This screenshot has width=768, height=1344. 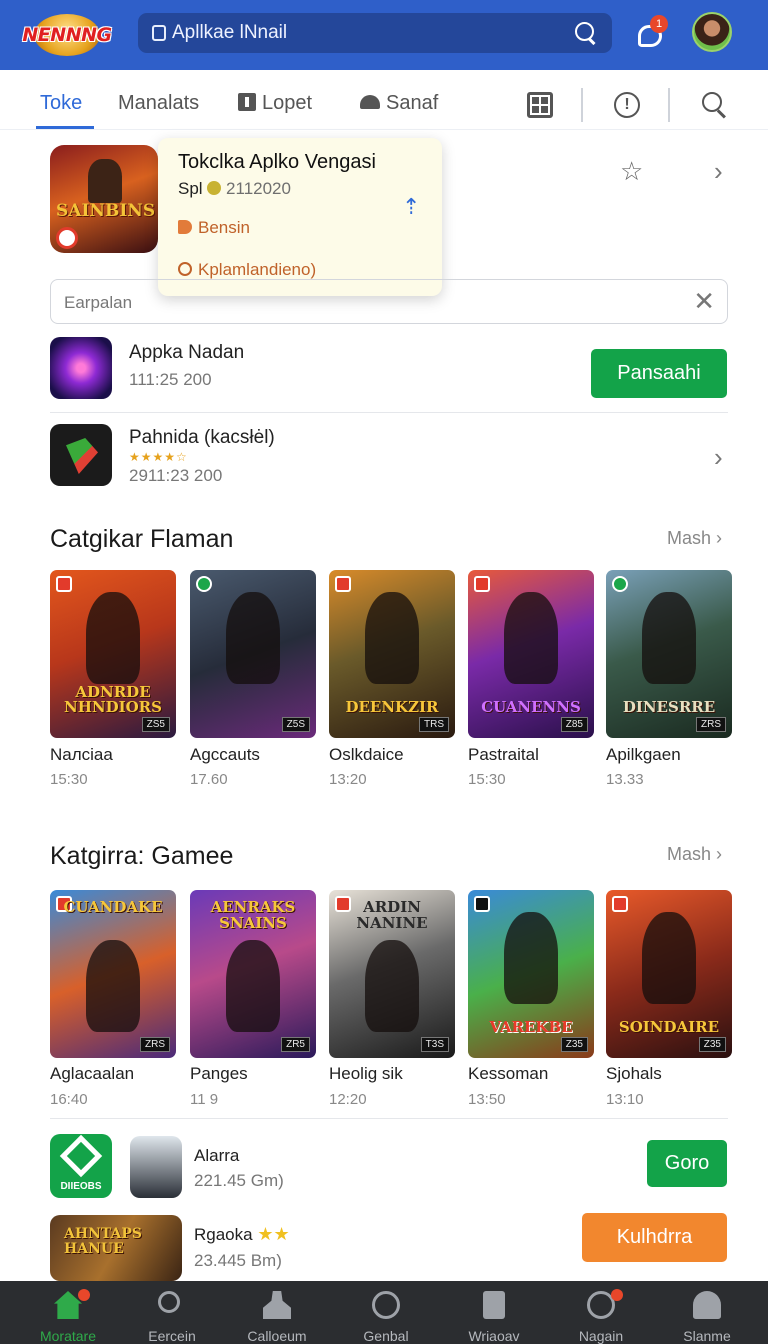 I want to click on card-art-title: DINESRRE, so click(x=669, y=707).